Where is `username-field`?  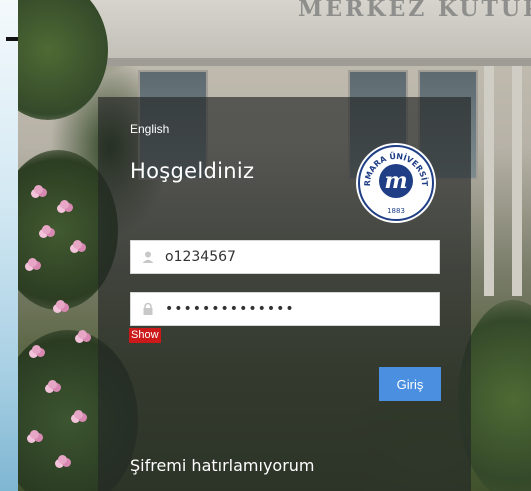
username-field is located at coordinates (285, 257).